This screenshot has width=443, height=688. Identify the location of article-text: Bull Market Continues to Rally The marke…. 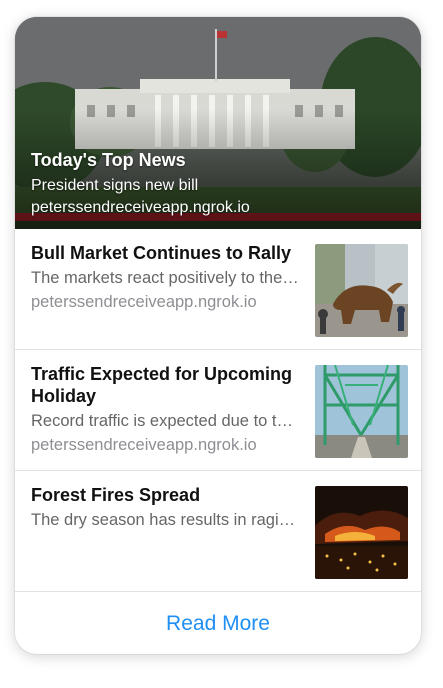
(166, 277).